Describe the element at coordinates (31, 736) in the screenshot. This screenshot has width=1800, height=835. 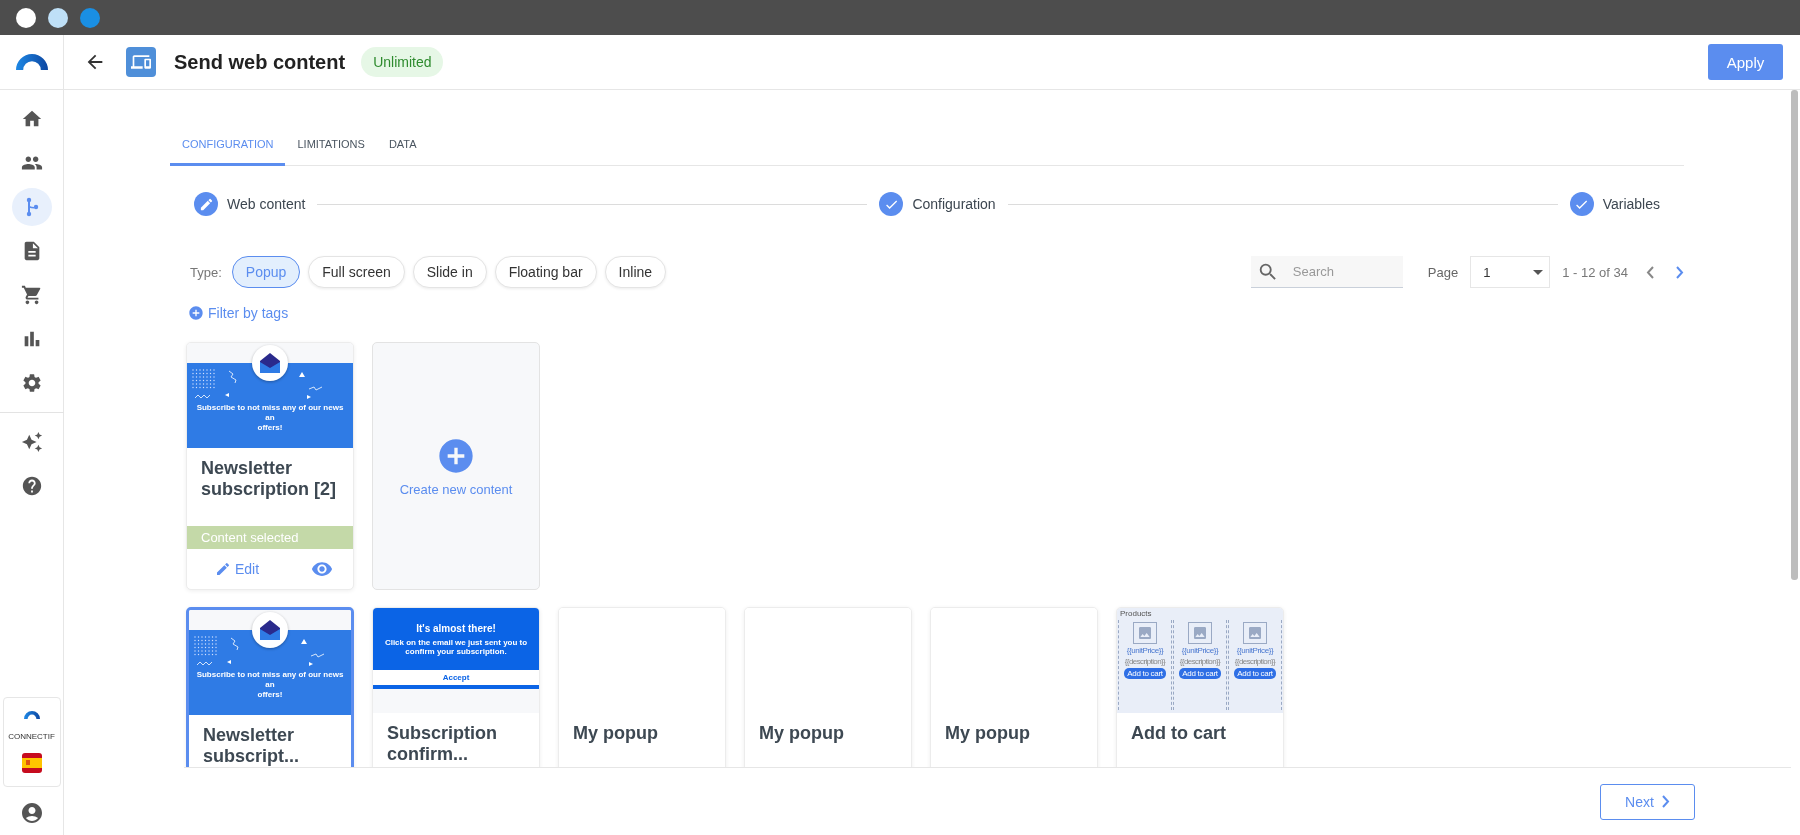
I see `logo-text: CONNECTIF` at that location.